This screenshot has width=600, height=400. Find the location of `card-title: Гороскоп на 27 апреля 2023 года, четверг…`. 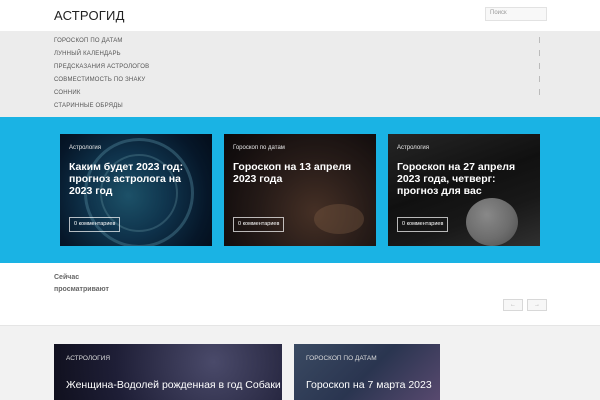

card-title: Гороскоп на 27 апреля 2023 года, четверг… is located at coordinates (466, 179).